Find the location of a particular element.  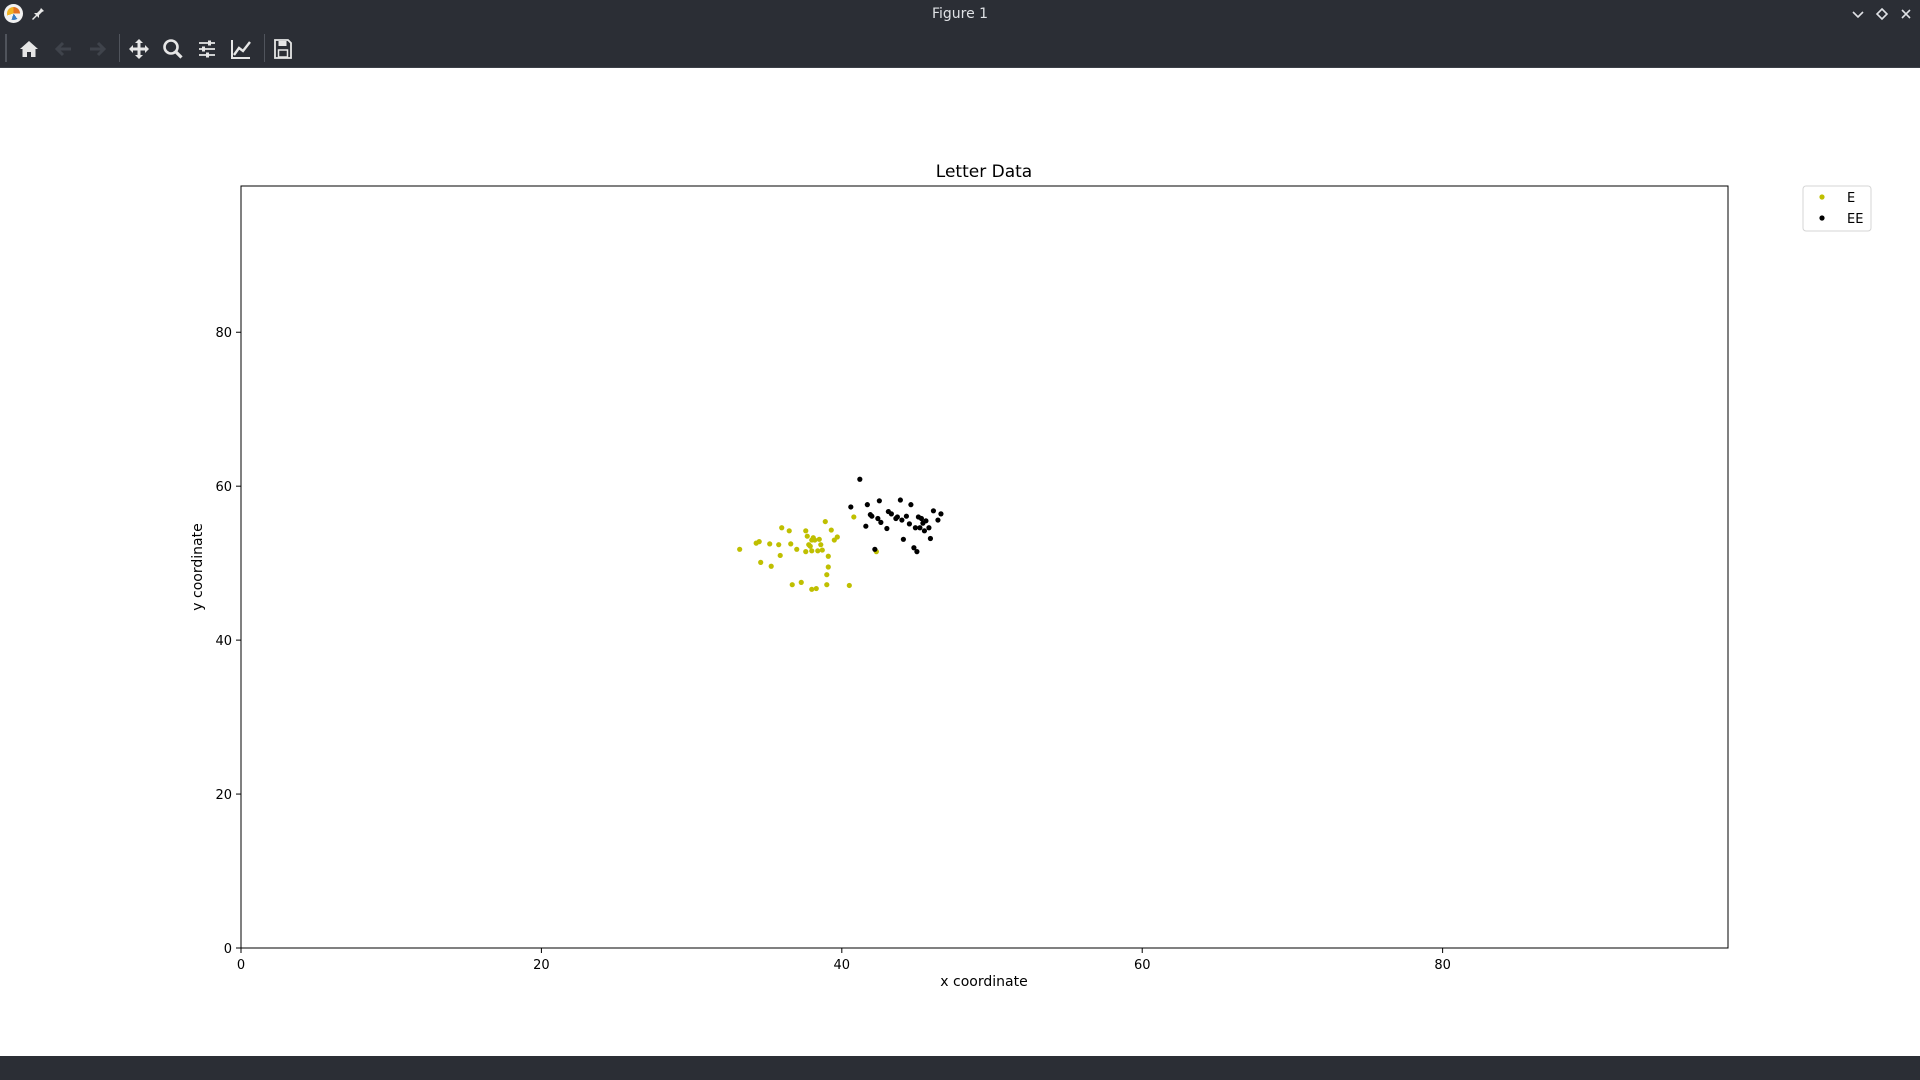

legend-marker-e is located at coordinates (1822, 197).